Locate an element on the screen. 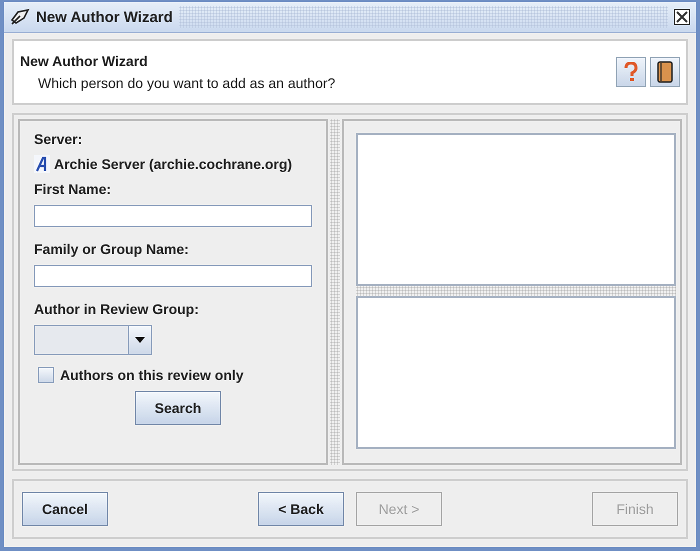 This screenshot has width=700, height=551. wizard-button: < Back is located at coordinates (301, 509).